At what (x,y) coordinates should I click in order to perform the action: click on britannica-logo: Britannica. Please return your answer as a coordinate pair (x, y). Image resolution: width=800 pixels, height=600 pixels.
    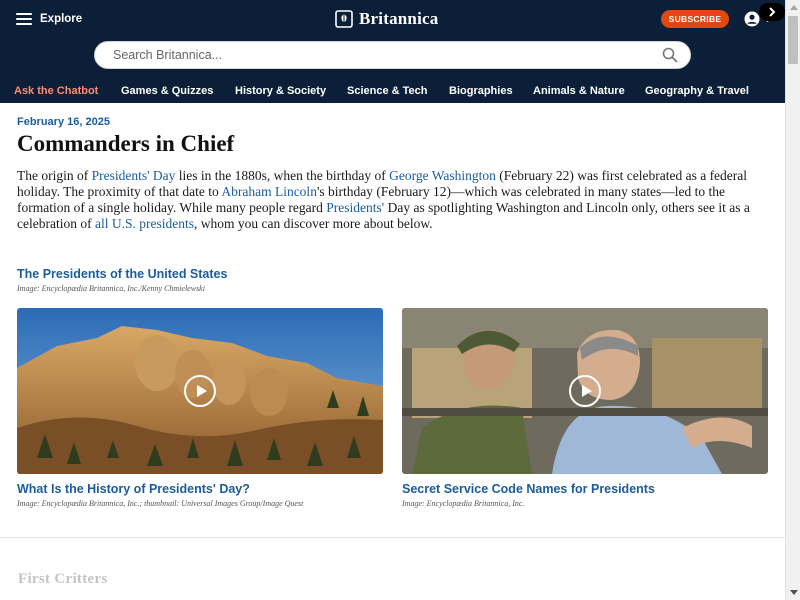
    Looking at the image, I should click on (386, 19).